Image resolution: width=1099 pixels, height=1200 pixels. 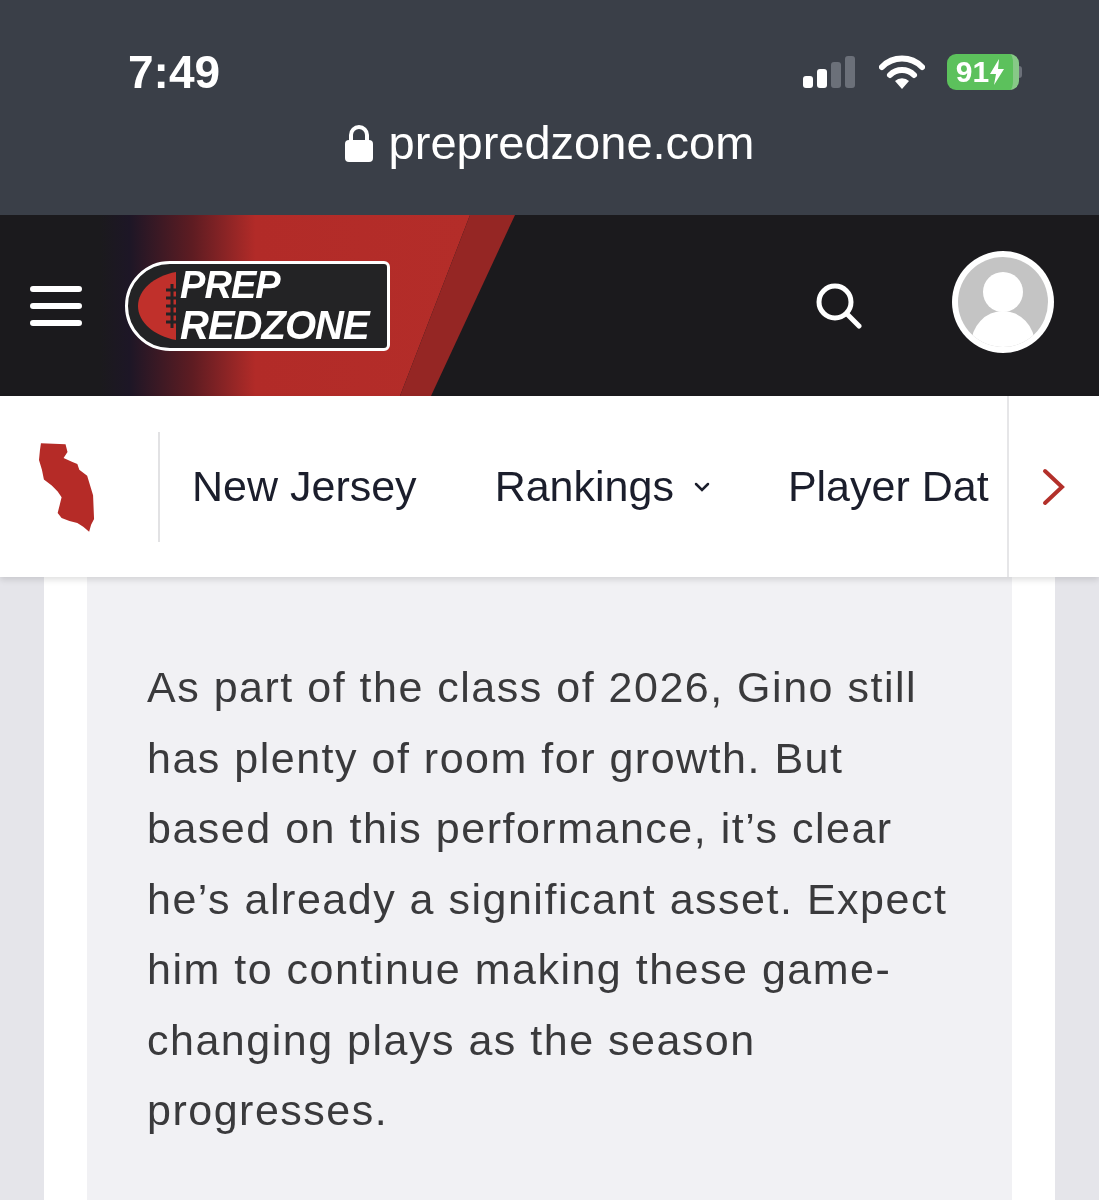 What do you see at coordinates (602, 486) in the screenshot?
I see `nav-link: Rankings` at bounding box center [602, 486].